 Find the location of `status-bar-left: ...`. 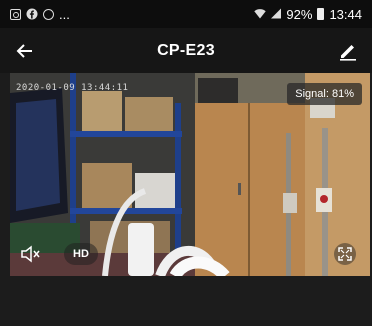

status-bar-left: ... is located at coordinates (40, 14).